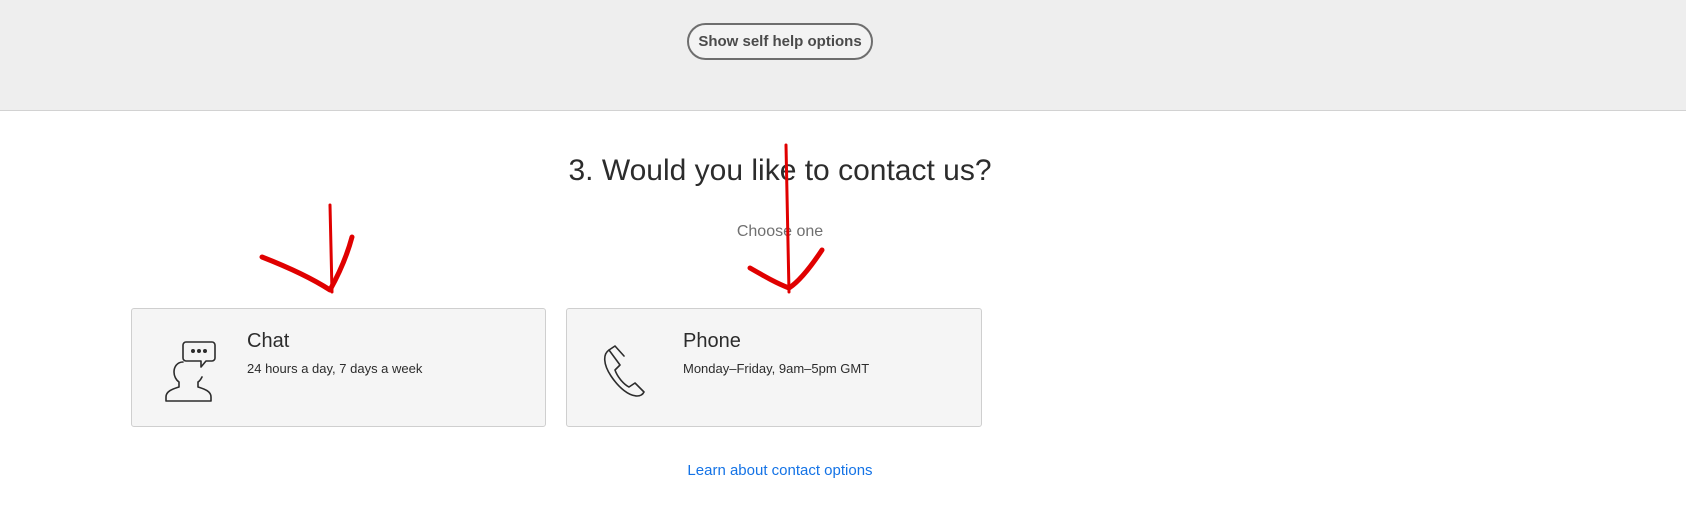 The height and width of the screenshot is (511, 1686). What do you see at coordinates (624, 371) in the screenshot?
I see `phone-icon` at bounding box center [624, 371].